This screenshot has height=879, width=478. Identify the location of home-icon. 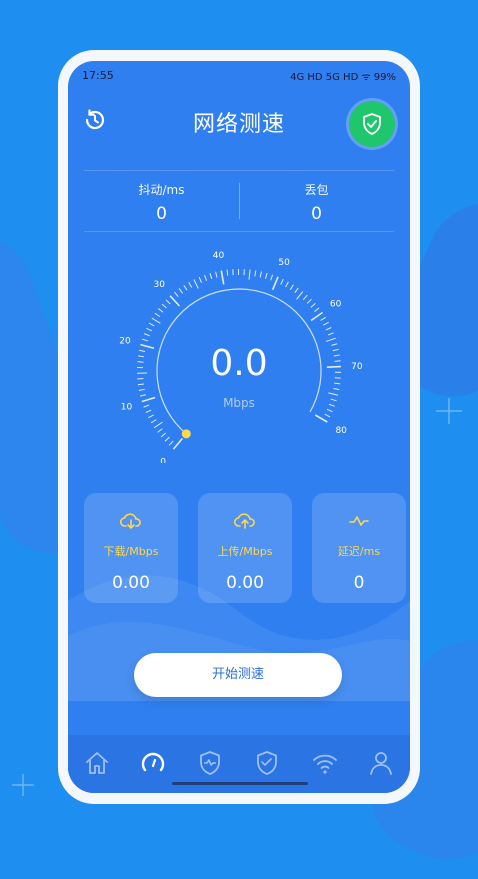
(97, 763).